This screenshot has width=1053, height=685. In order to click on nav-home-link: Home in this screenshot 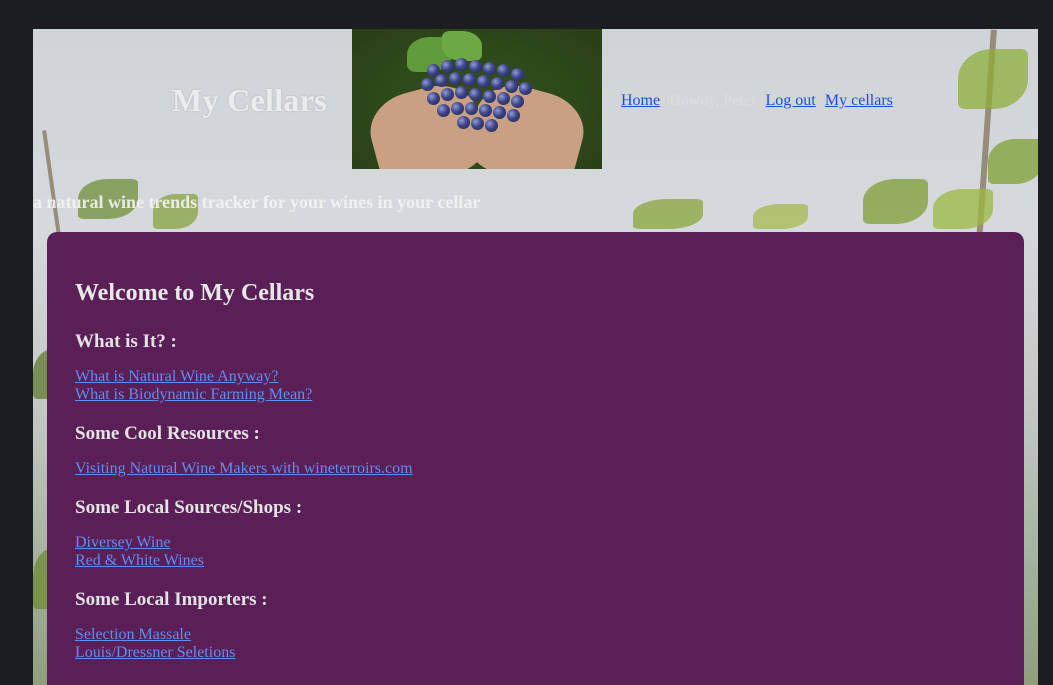, I will do `click(640, 100)`.